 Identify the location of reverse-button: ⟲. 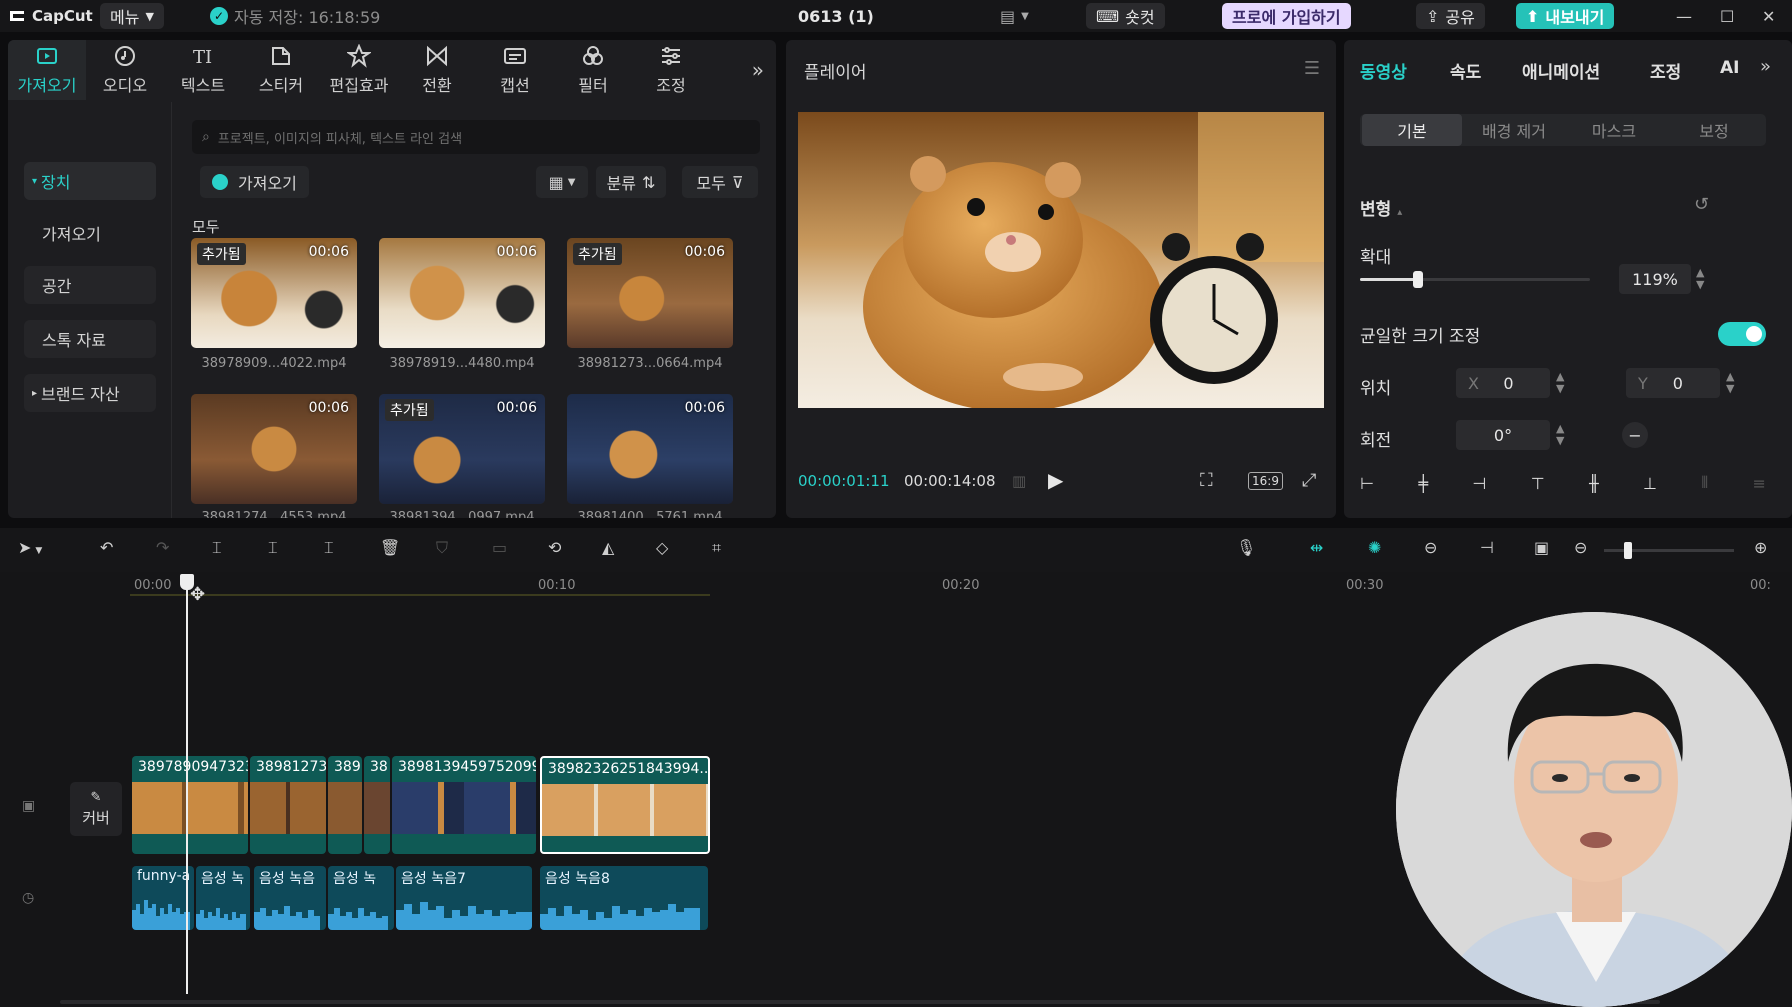
(560, 550).